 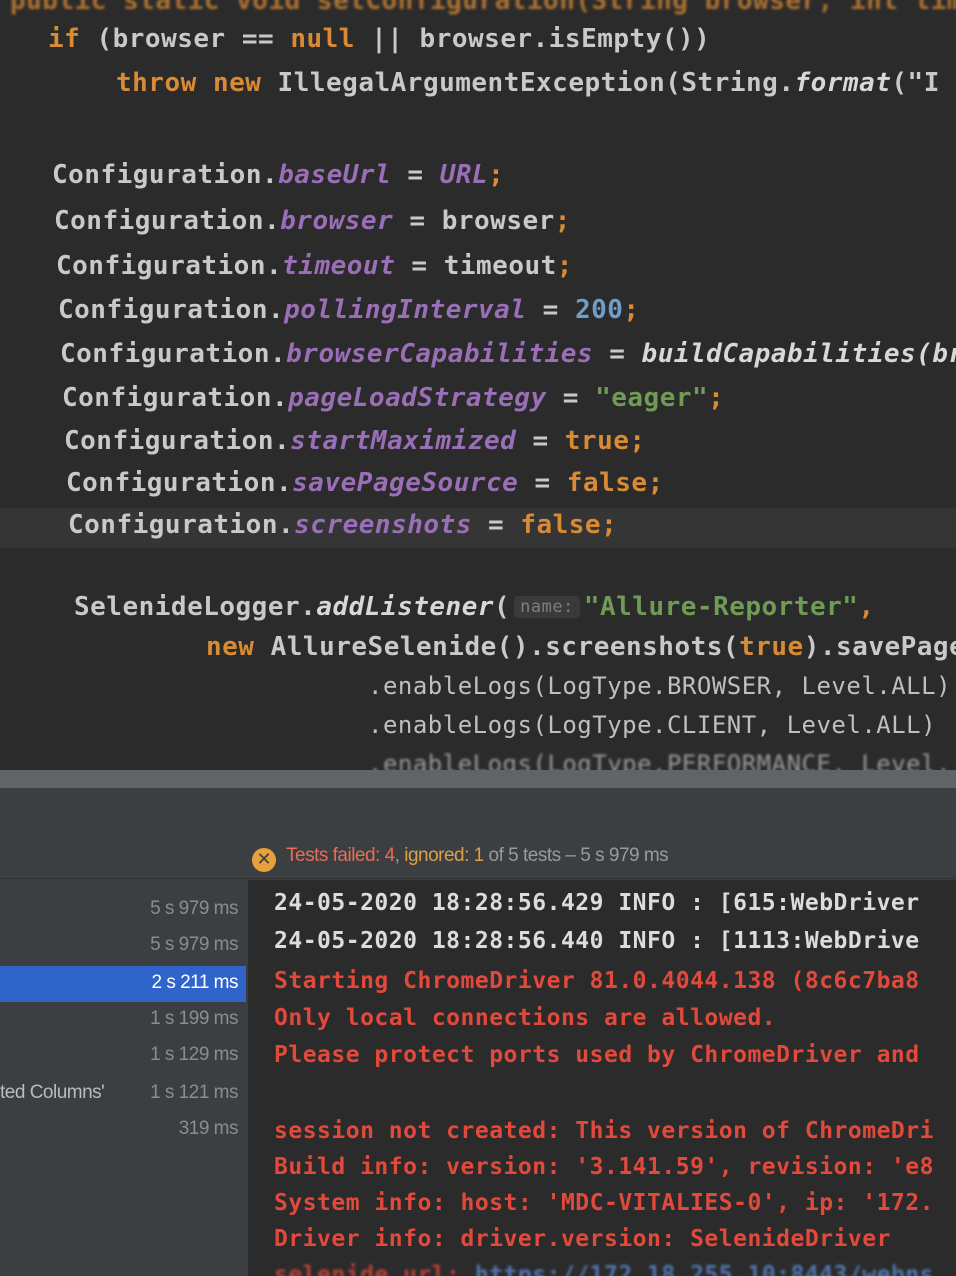 I want to click on console-line: Only local connections are allowed., so click(x=525, y=1018).